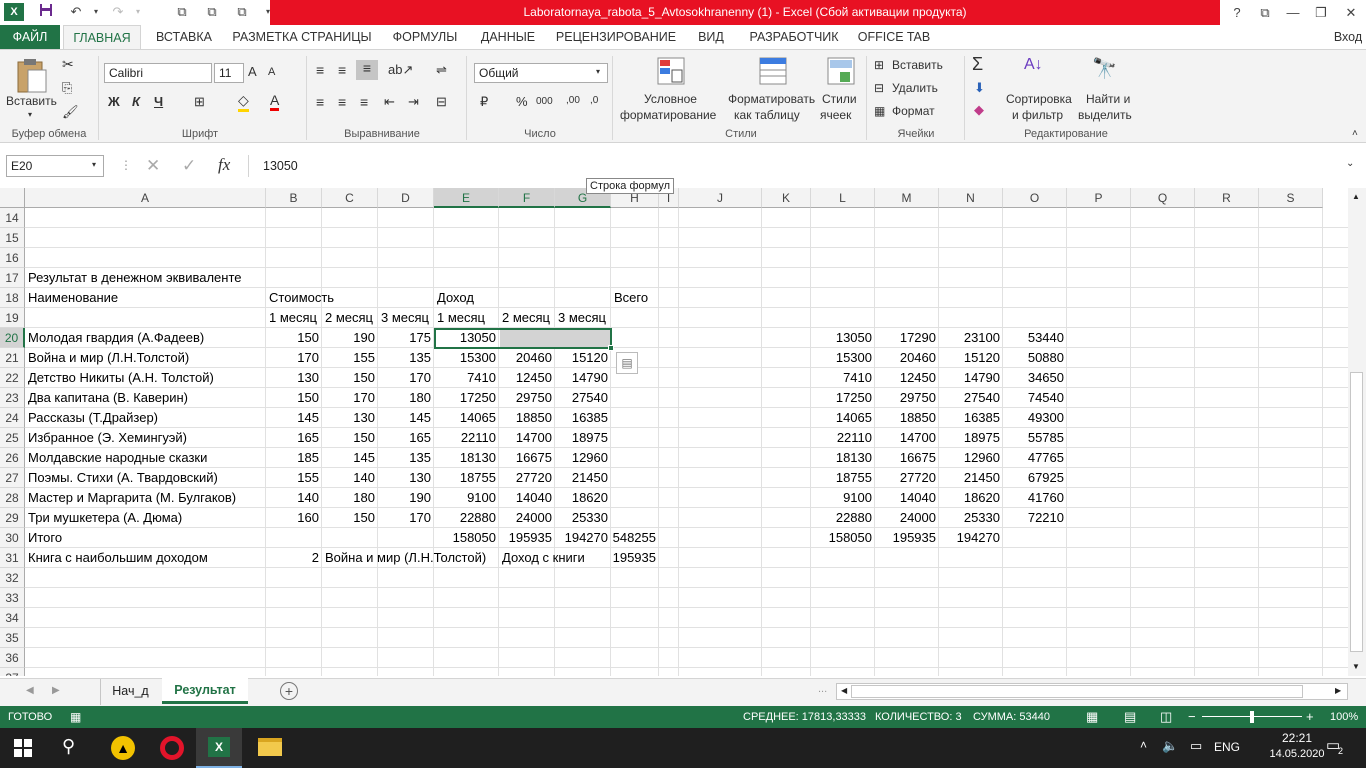 The image size is (1366, 768). Describe the element at coordinates (1351, 12) in the screenshot. I see `close-button: ✕` at that location.